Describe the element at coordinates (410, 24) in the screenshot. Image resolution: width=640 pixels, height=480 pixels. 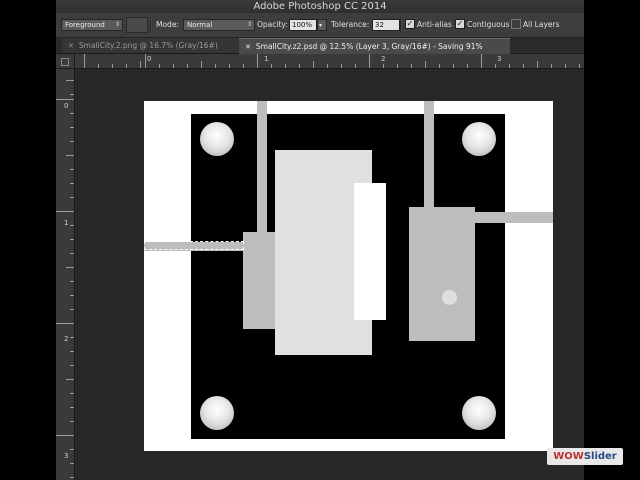
I see `anti-alias-checkbox: ✓` at that location.